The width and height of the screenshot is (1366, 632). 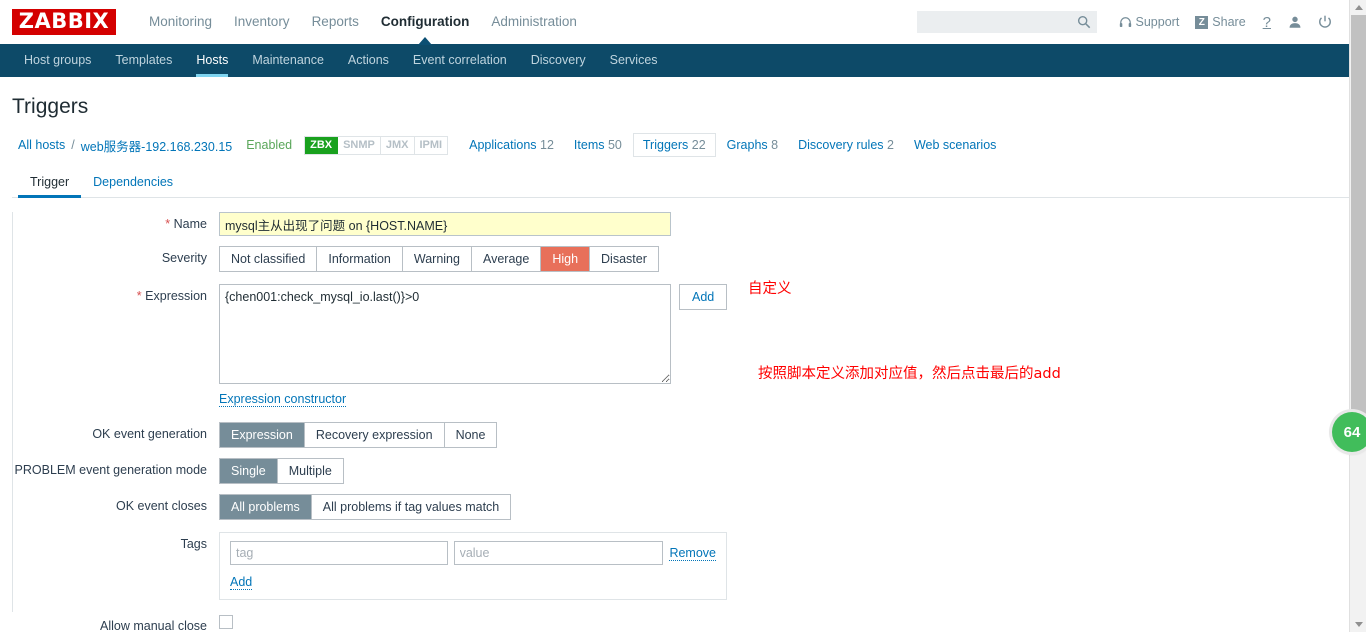 I want to click on link-count: 2, so click(x=890, y=145).